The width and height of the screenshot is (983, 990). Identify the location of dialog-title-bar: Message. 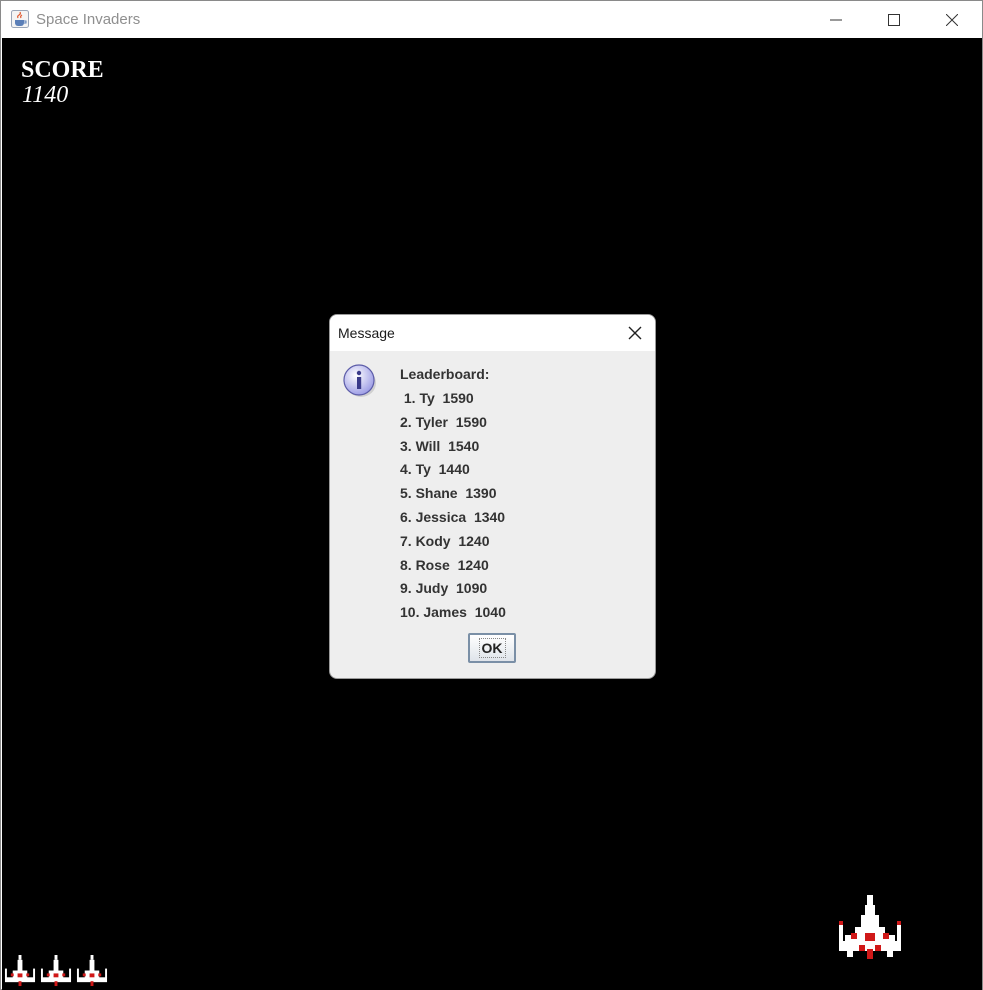
(492, 333).